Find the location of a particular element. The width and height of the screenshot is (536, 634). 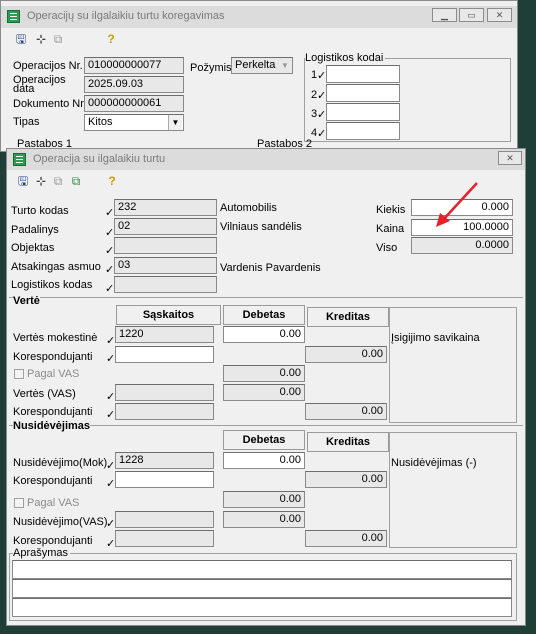

value-tax-debit-field: 0.00 is located at coordinates (264, 334).